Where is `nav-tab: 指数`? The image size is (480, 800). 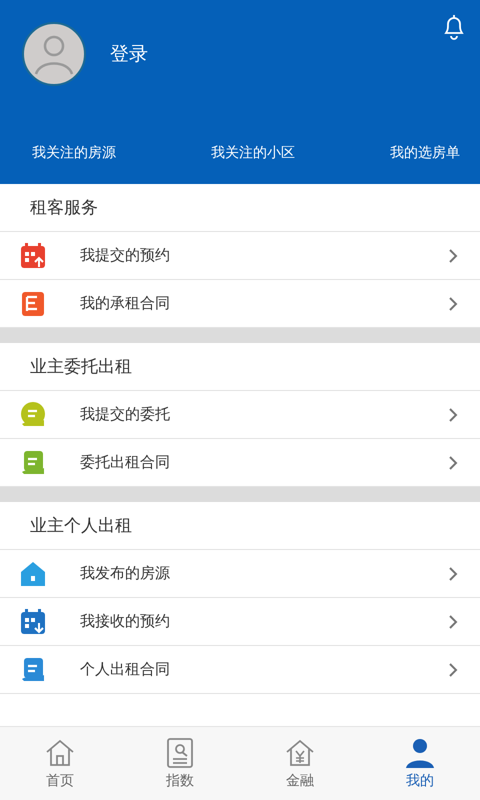 nav-tab: 指数 is located at coordinates (180, 763).